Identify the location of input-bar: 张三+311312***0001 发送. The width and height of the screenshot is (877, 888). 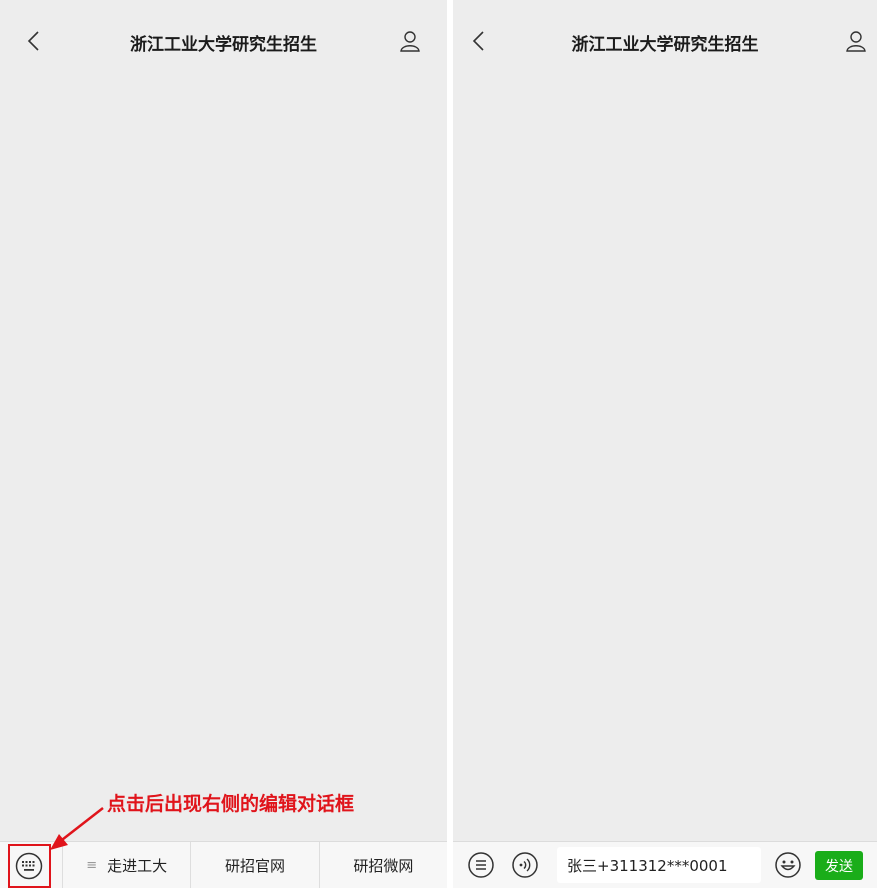
(665, 864).